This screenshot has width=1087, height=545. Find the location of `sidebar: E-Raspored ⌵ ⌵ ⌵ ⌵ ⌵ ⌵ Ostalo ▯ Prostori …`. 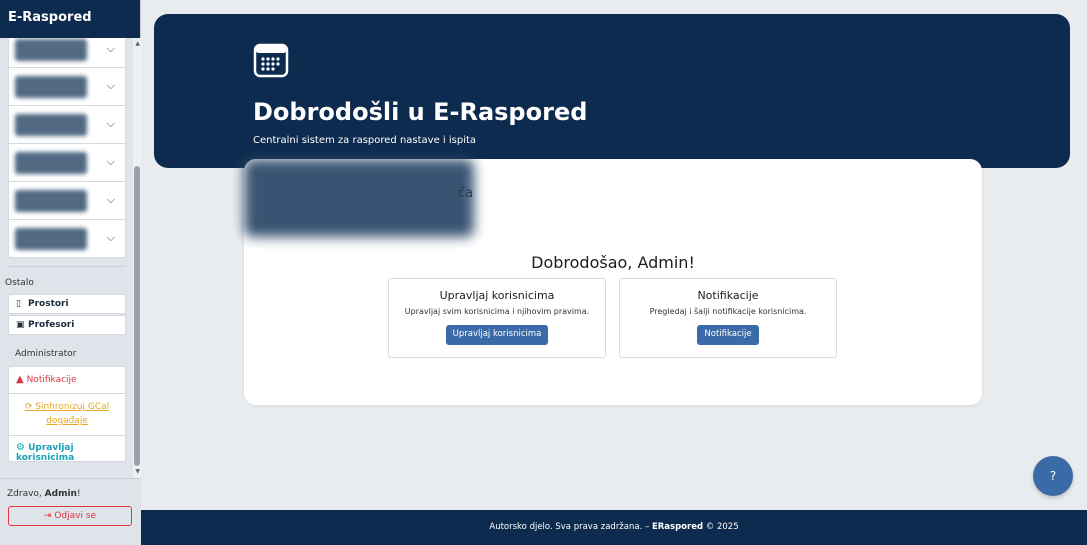

sidebar: E-Raspored ⌵ ⌵ ⌵ ⌵ ⌵ ⌵ Ostalo ▯ Prostori … is located at coordinates (70, 272).